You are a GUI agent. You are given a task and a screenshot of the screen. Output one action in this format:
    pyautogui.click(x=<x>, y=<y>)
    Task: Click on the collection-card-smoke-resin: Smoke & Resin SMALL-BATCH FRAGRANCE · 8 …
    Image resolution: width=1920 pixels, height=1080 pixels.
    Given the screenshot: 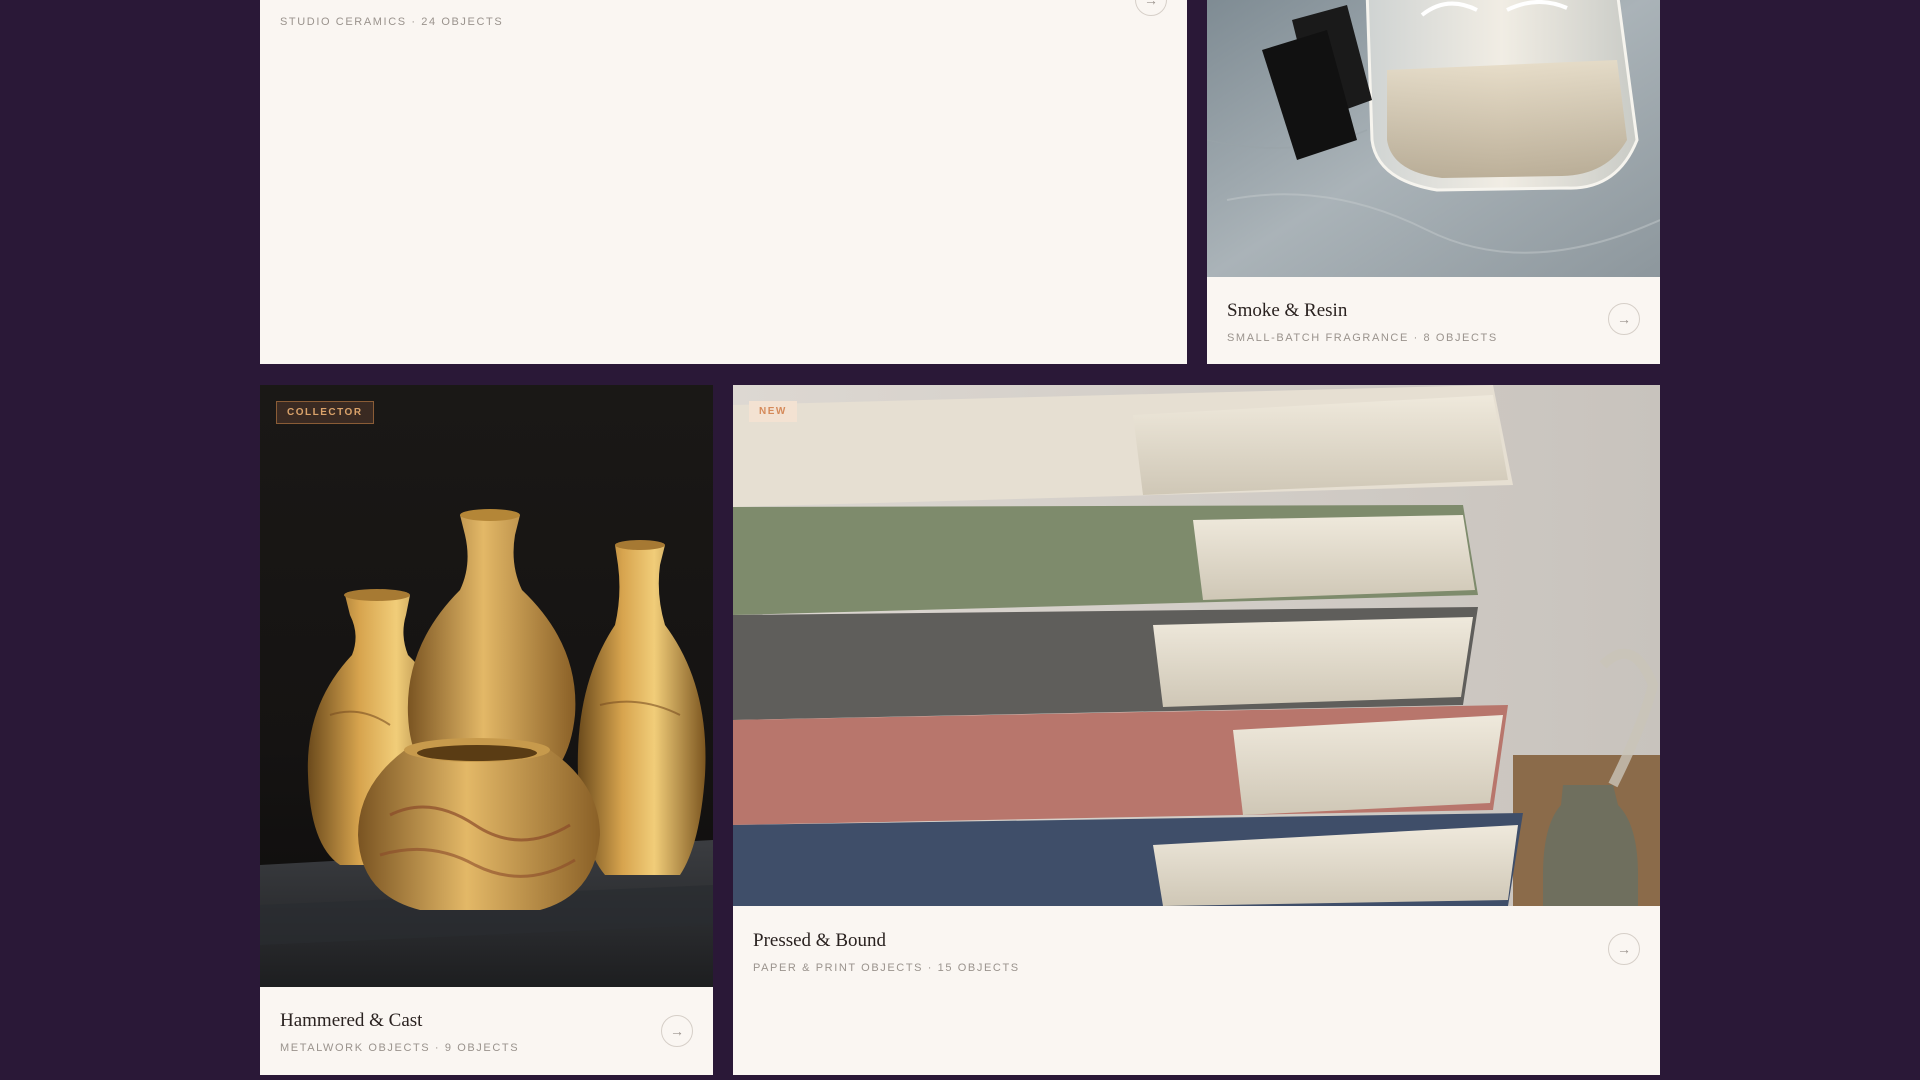 What is the action you would take?
    pyautogui.click(x=1433, y=182)
    